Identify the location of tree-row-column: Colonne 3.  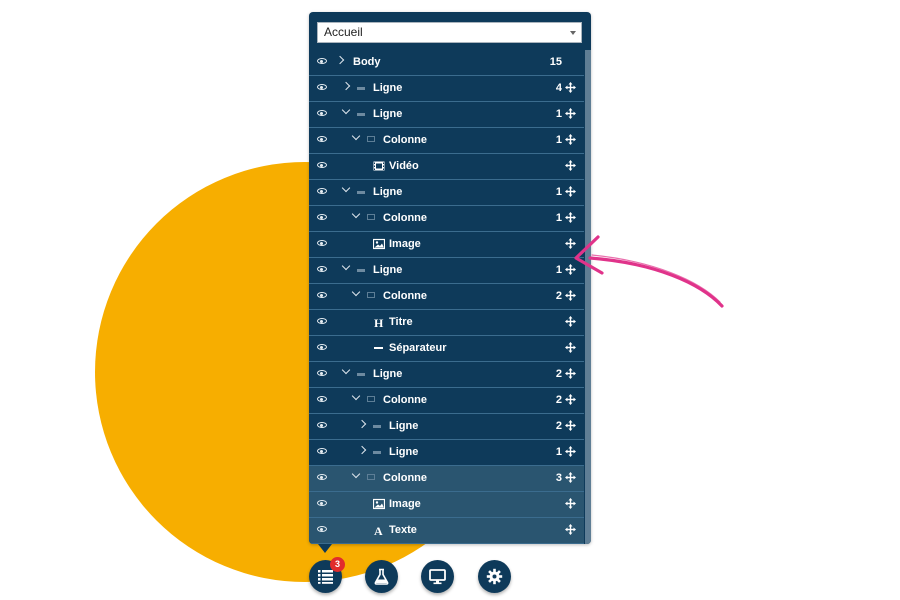
(446, 479).